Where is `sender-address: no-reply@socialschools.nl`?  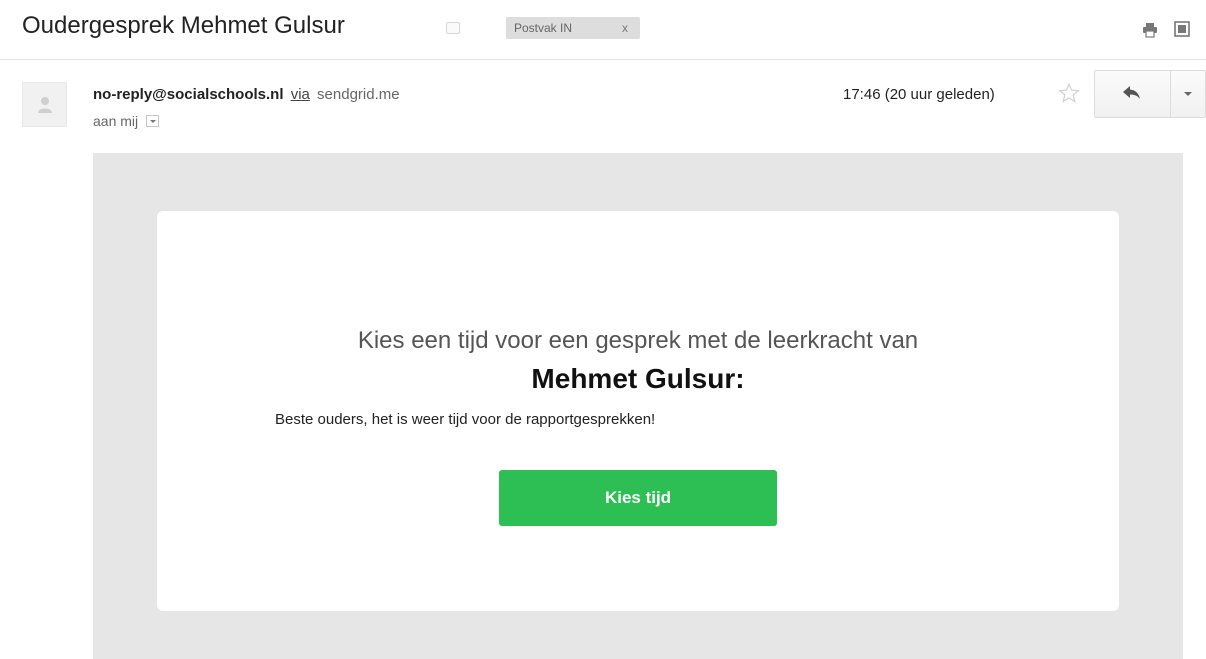
sender-address: no-reply@socialschools.nl is located at coordinates (188, 94).